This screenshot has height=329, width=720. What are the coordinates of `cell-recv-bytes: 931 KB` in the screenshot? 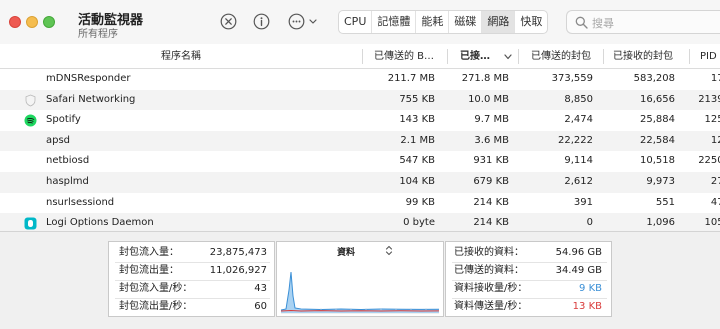 It's located at (491, 161).